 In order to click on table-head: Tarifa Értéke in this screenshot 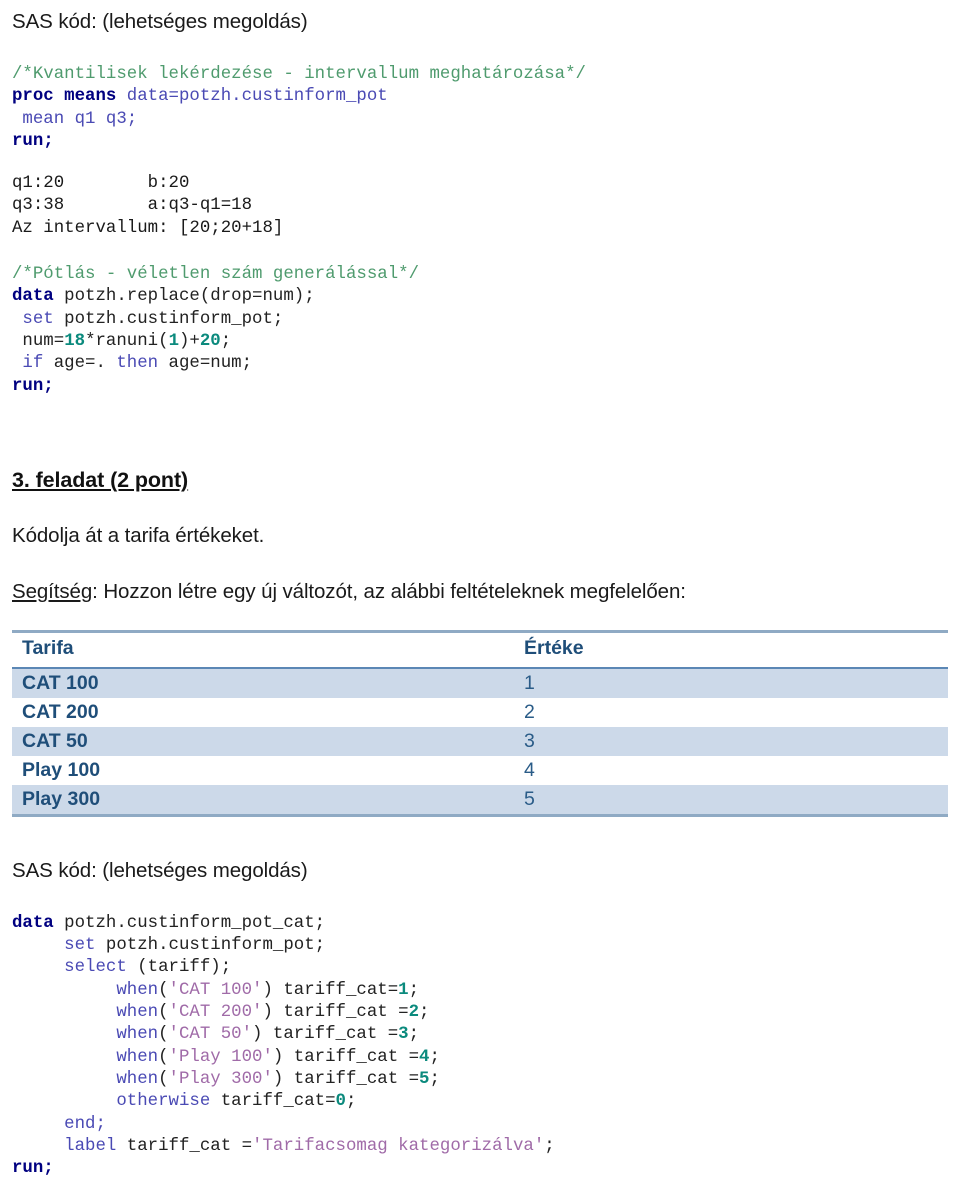, I will do `click(480, 649)`.